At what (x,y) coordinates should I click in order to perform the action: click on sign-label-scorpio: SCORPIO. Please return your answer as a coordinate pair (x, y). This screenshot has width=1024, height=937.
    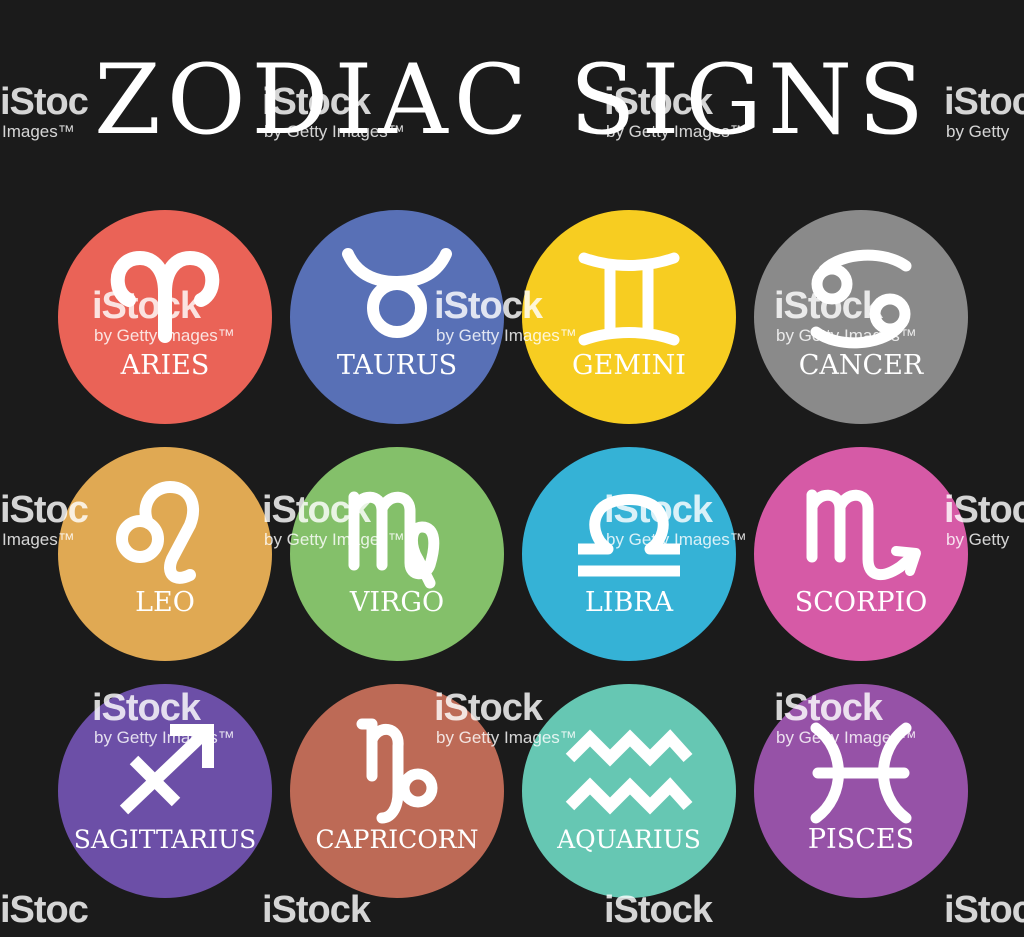
    Looking at the image, I should click on (861, 602).